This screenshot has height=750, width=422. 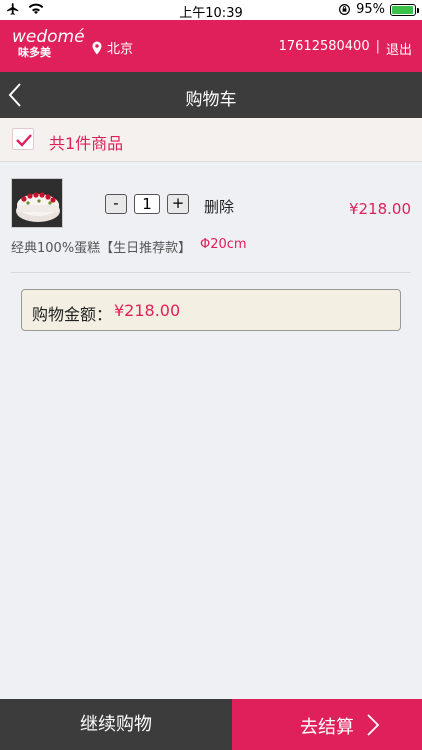 I want to click on continue-shopping-button: 继续购物, so click(x=116, y=724).